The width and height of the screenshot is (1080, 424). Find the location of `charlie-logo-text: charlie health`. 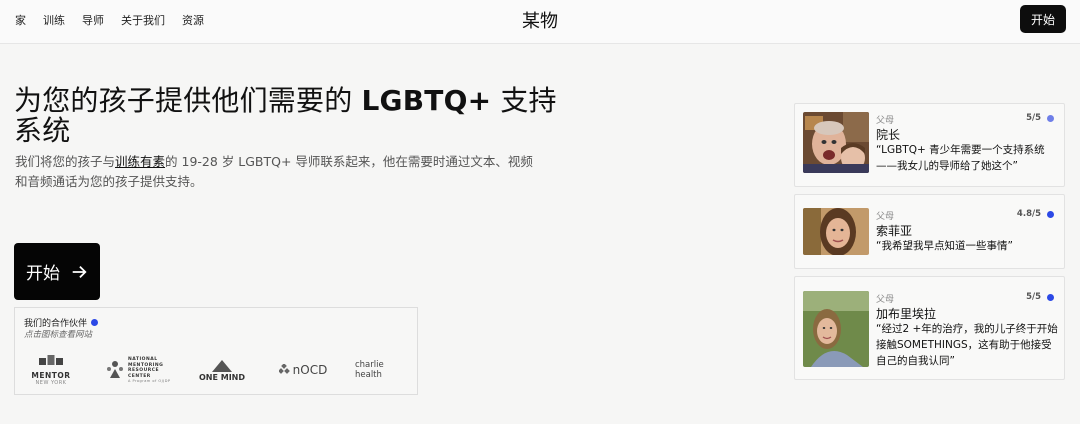

charlie-logo-text: charlie health is located at coordinates (369, 370).